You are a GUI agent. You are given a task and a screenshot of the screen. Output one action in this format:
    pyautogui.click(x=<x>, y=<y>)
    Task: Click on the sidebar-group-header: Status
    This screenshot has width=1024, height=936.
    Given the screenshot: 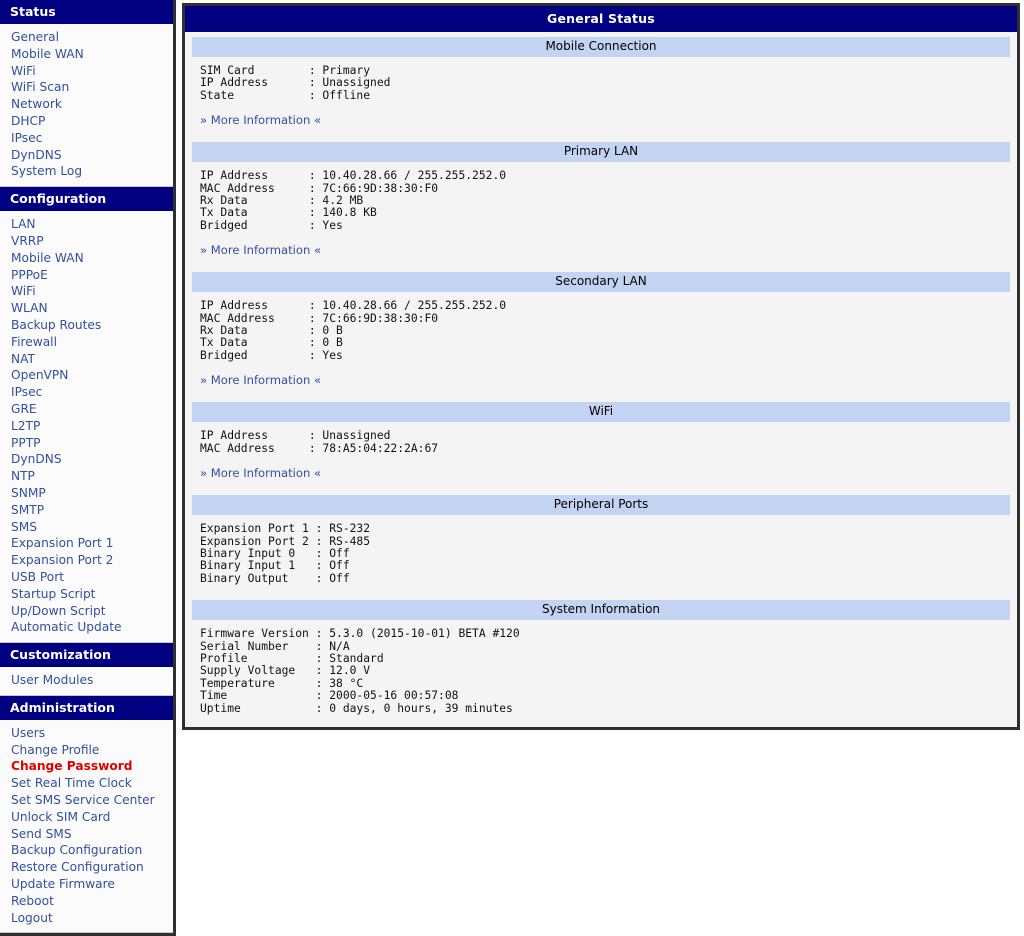 What is the action you would take?
    pyautogui.click(x=86, y=12)
    